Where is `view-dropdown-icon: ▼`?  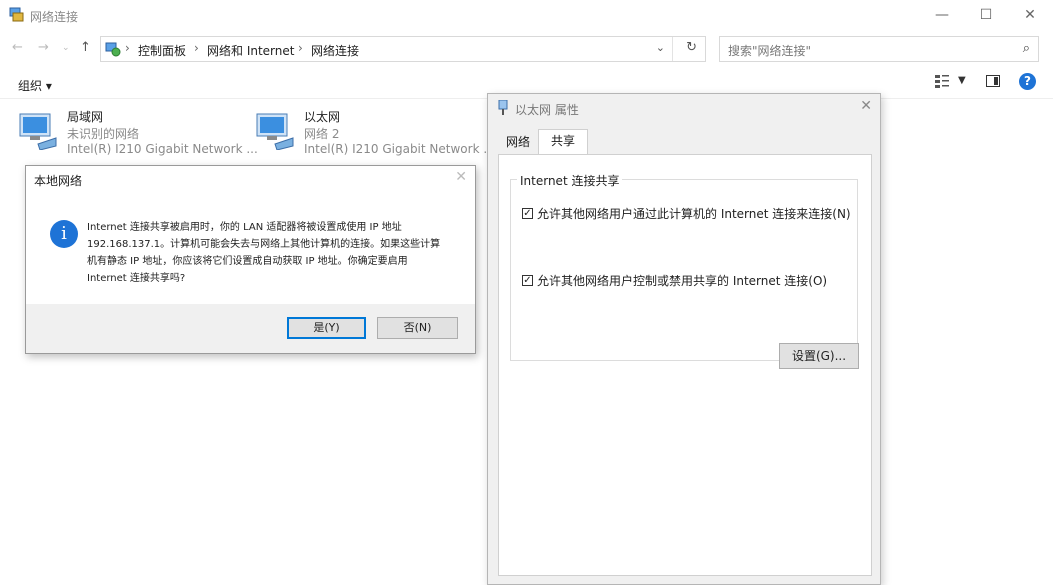 view-dropdown-icon: ▼ is located at coordinates (962, 80).